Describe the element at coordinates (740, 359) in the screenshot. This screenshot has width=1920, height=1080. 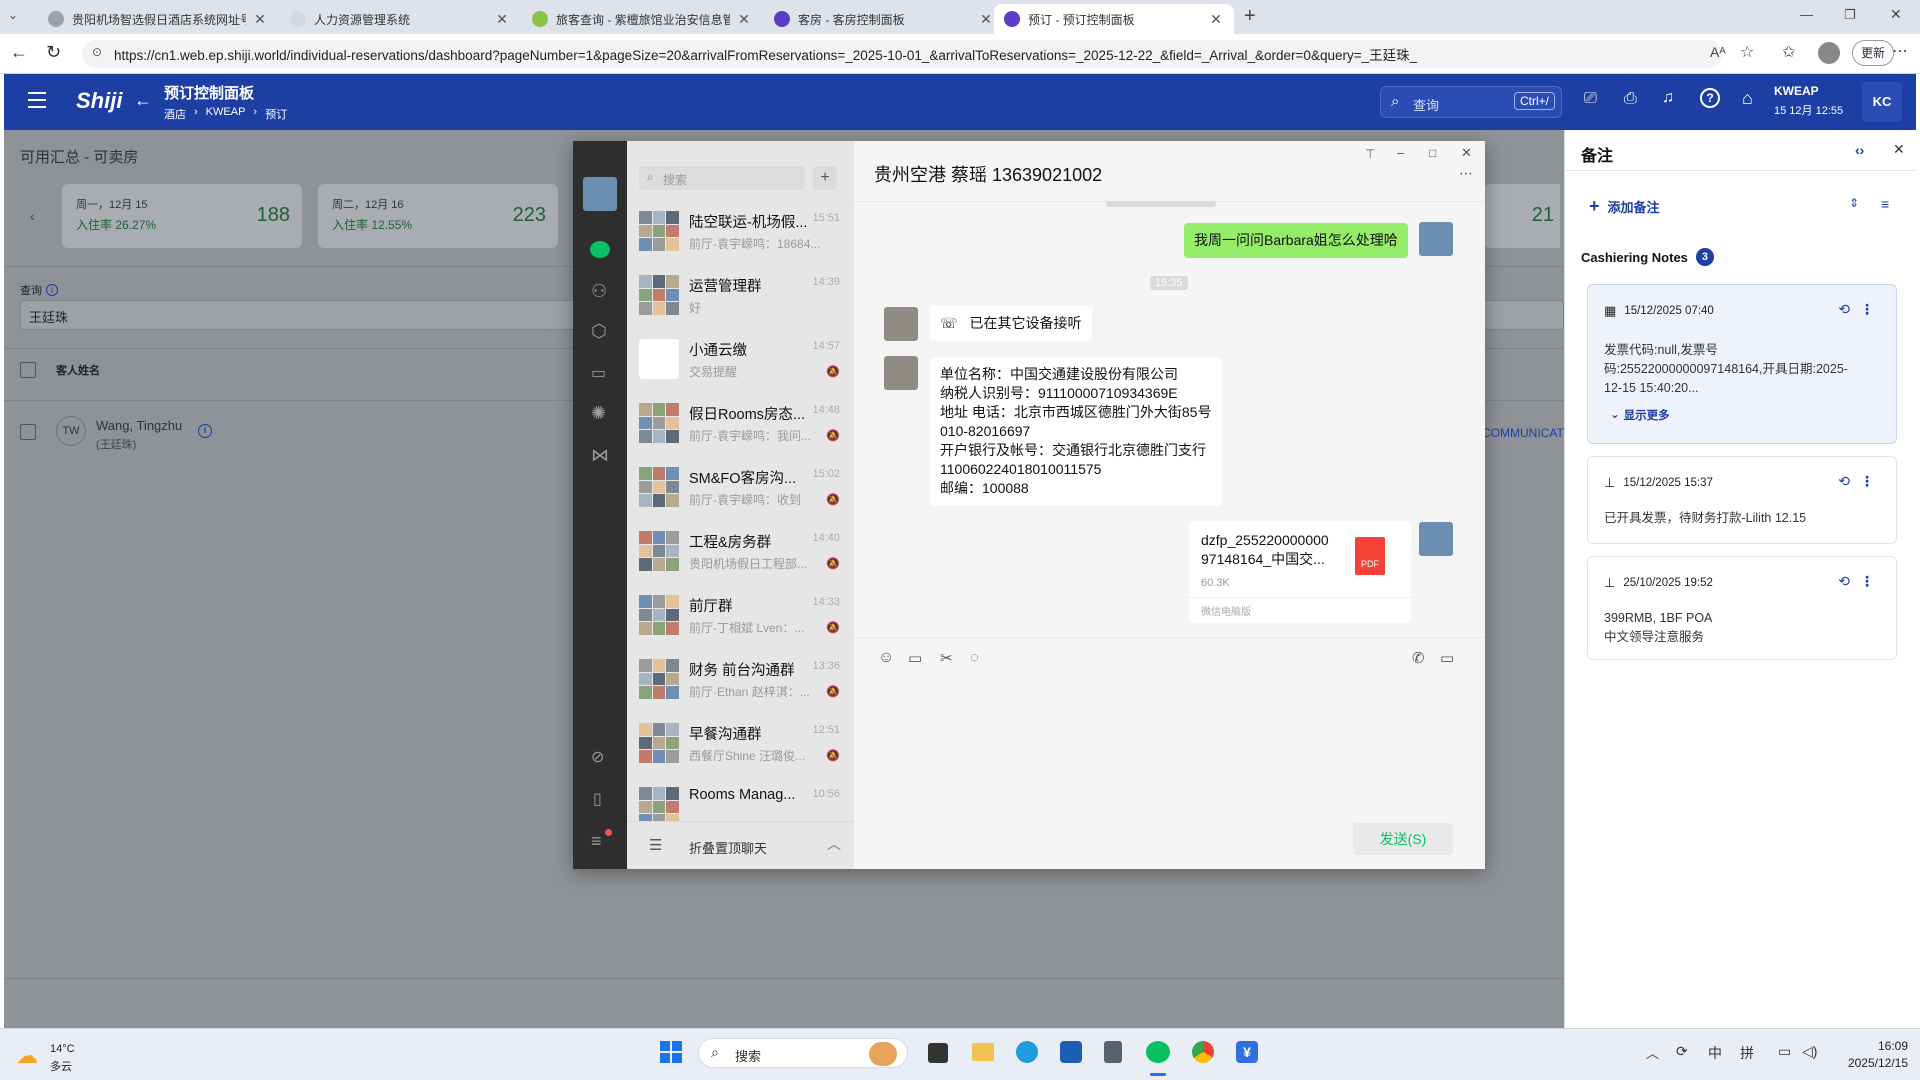
I see `chat-list-item: 小通云缴 14:57 交易提醒 🔕` at that location.